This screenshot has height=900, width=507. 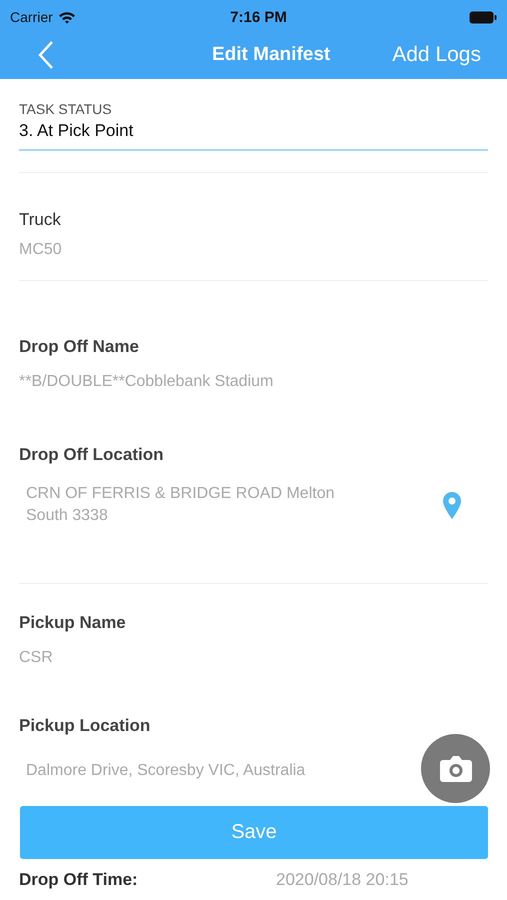 What do you see at coordinates (31, 17) in the screenshot?
I see `carrier-name: Carrier` at bounding box center [31, 17].